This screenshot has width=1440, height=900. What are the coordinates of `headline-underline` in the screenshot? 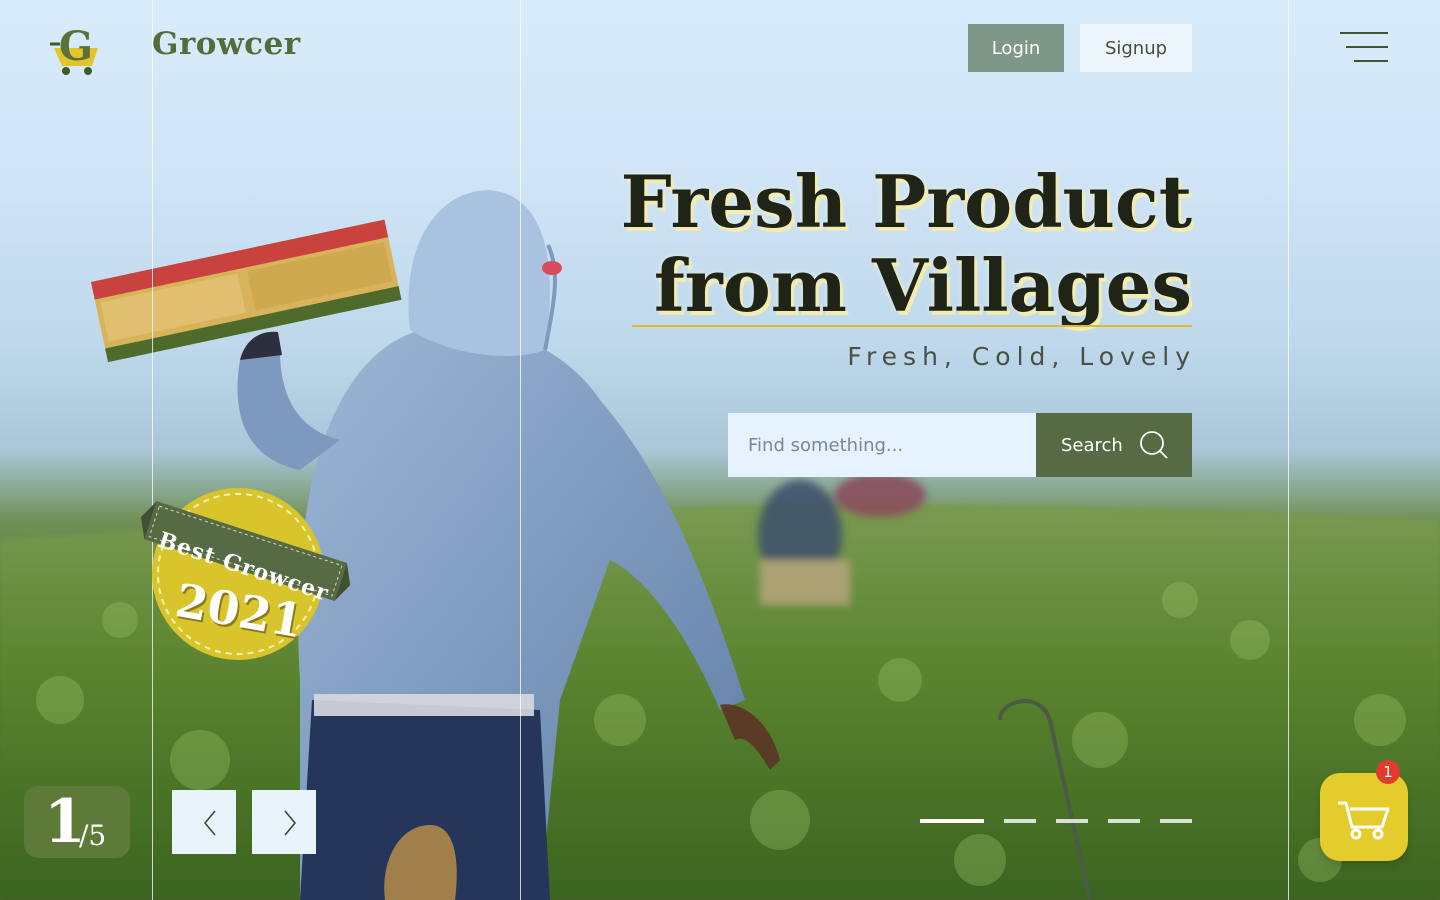 It's located at (912, 326).